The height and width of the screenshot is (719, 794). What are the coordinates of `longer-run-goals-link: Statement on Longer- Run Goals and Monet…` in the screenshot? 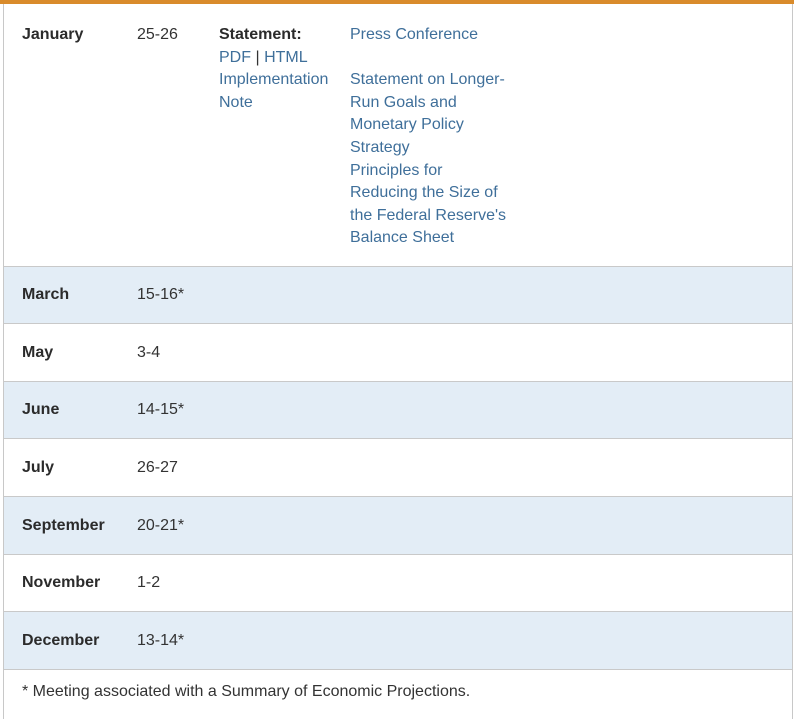 It's located at (432, 114).